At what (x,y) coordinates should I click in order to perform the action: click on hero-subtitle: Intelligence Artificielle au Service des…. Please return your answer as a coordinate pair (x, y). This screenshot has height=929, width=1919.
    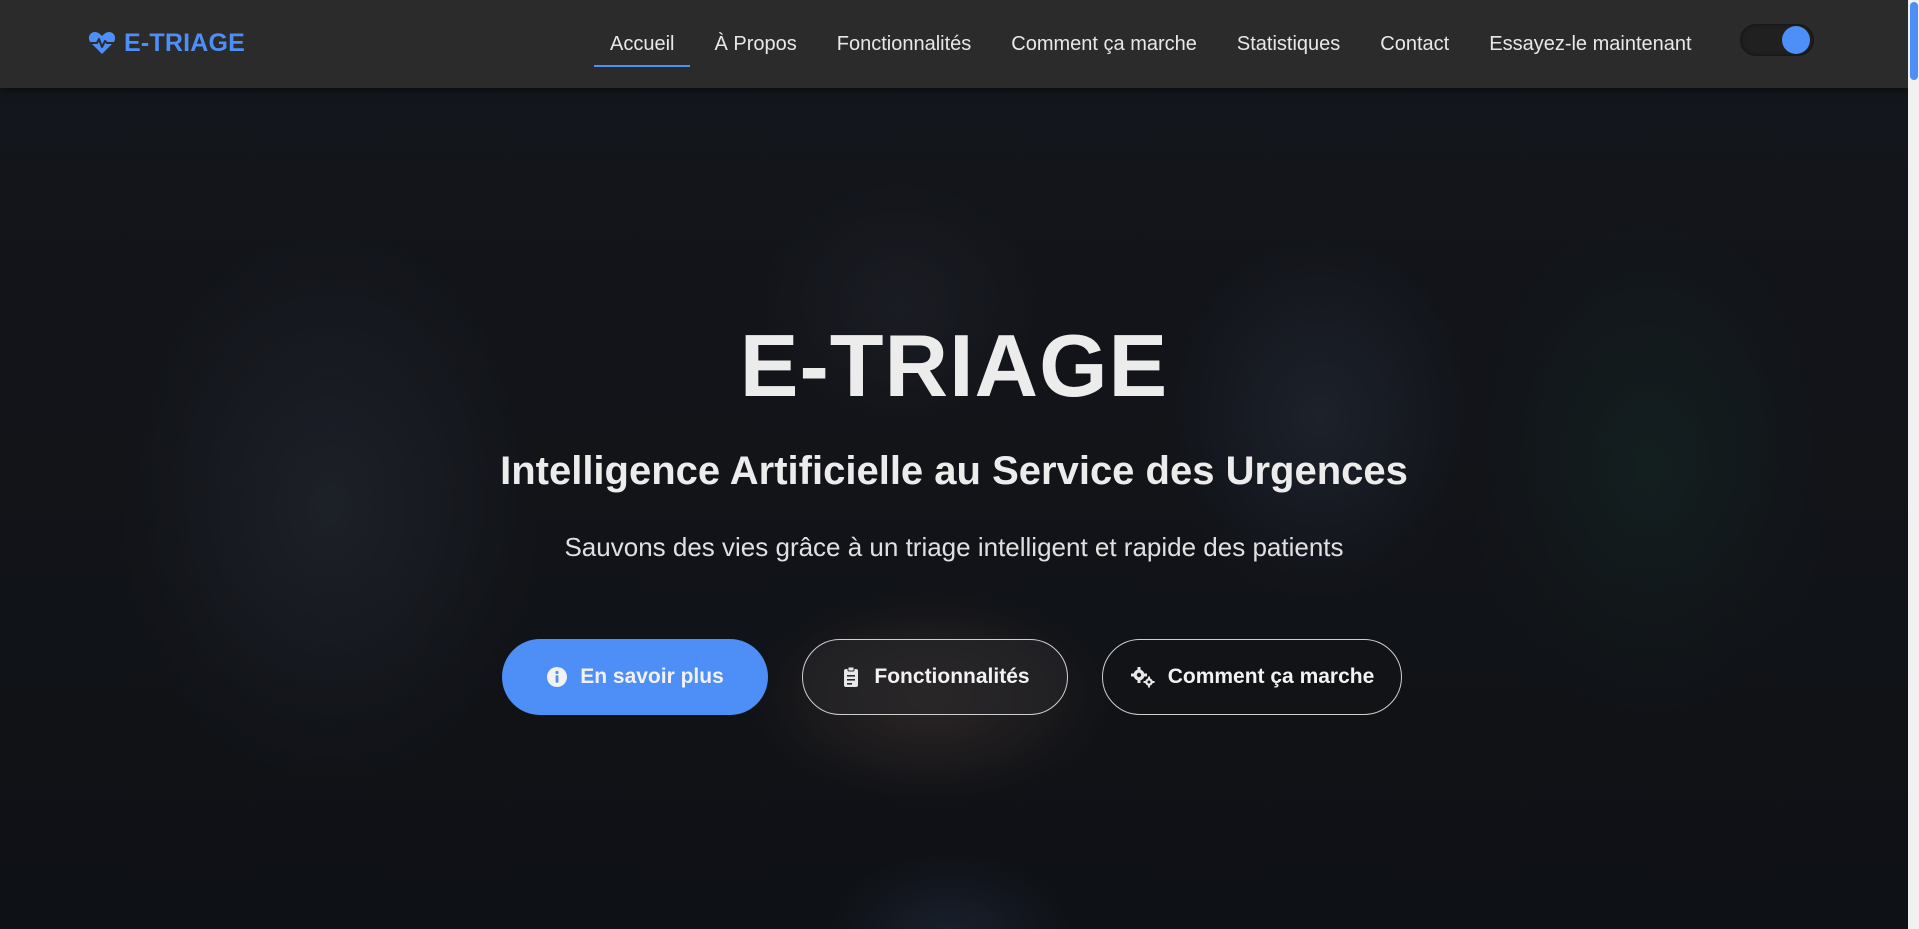
    Looking at the image, I should click on (954, 471).